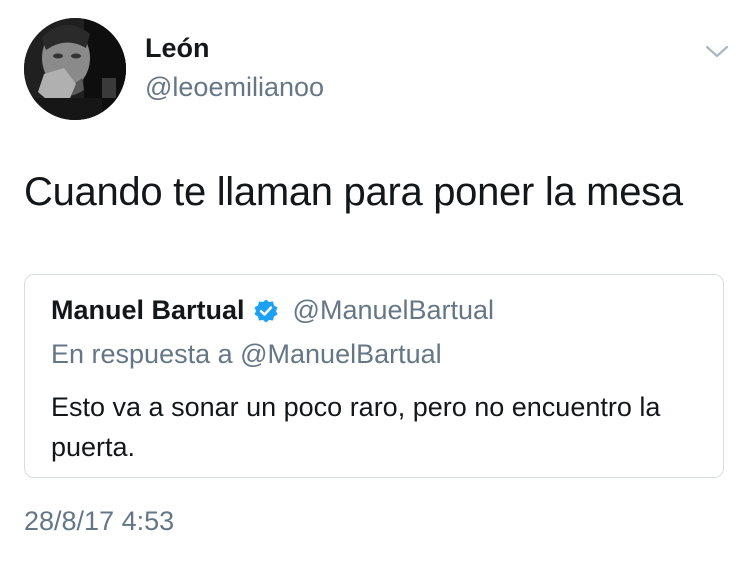 Image resolution: width=750 pixels, height=565 pixels. I want to click on avatar-photo, so click(75, 69).